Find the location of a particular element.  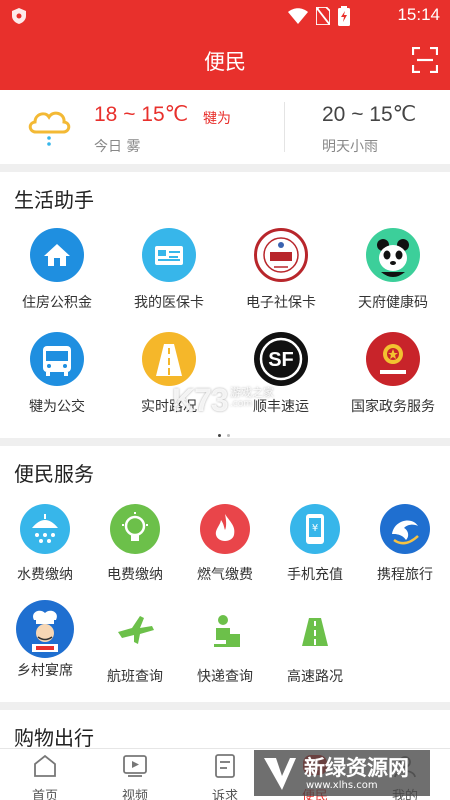

tomorrow-temperature: 20 ~ 15℃ is located at coordinates (369, 114).